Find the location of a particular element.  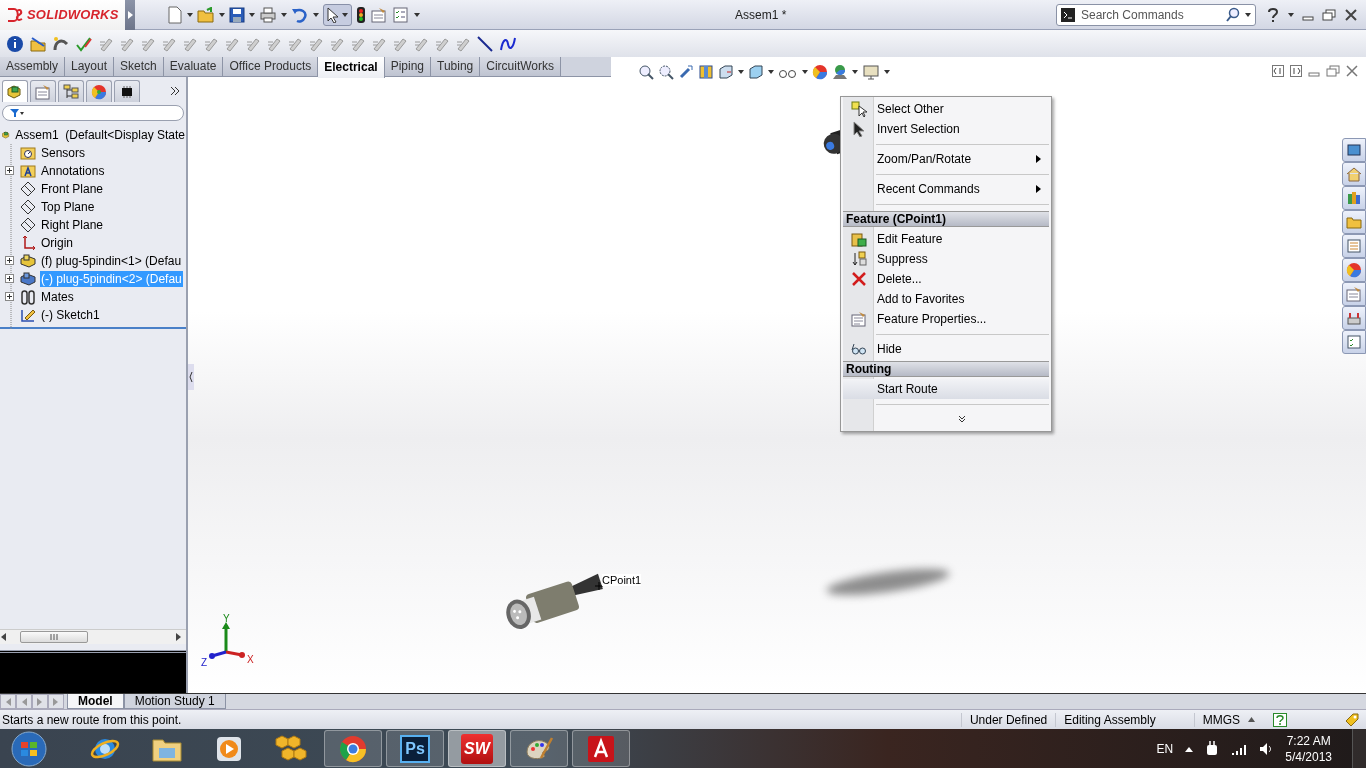

tree-item: (f) plug-5pindin<1> (Defau is located at coordinates (111, 261).